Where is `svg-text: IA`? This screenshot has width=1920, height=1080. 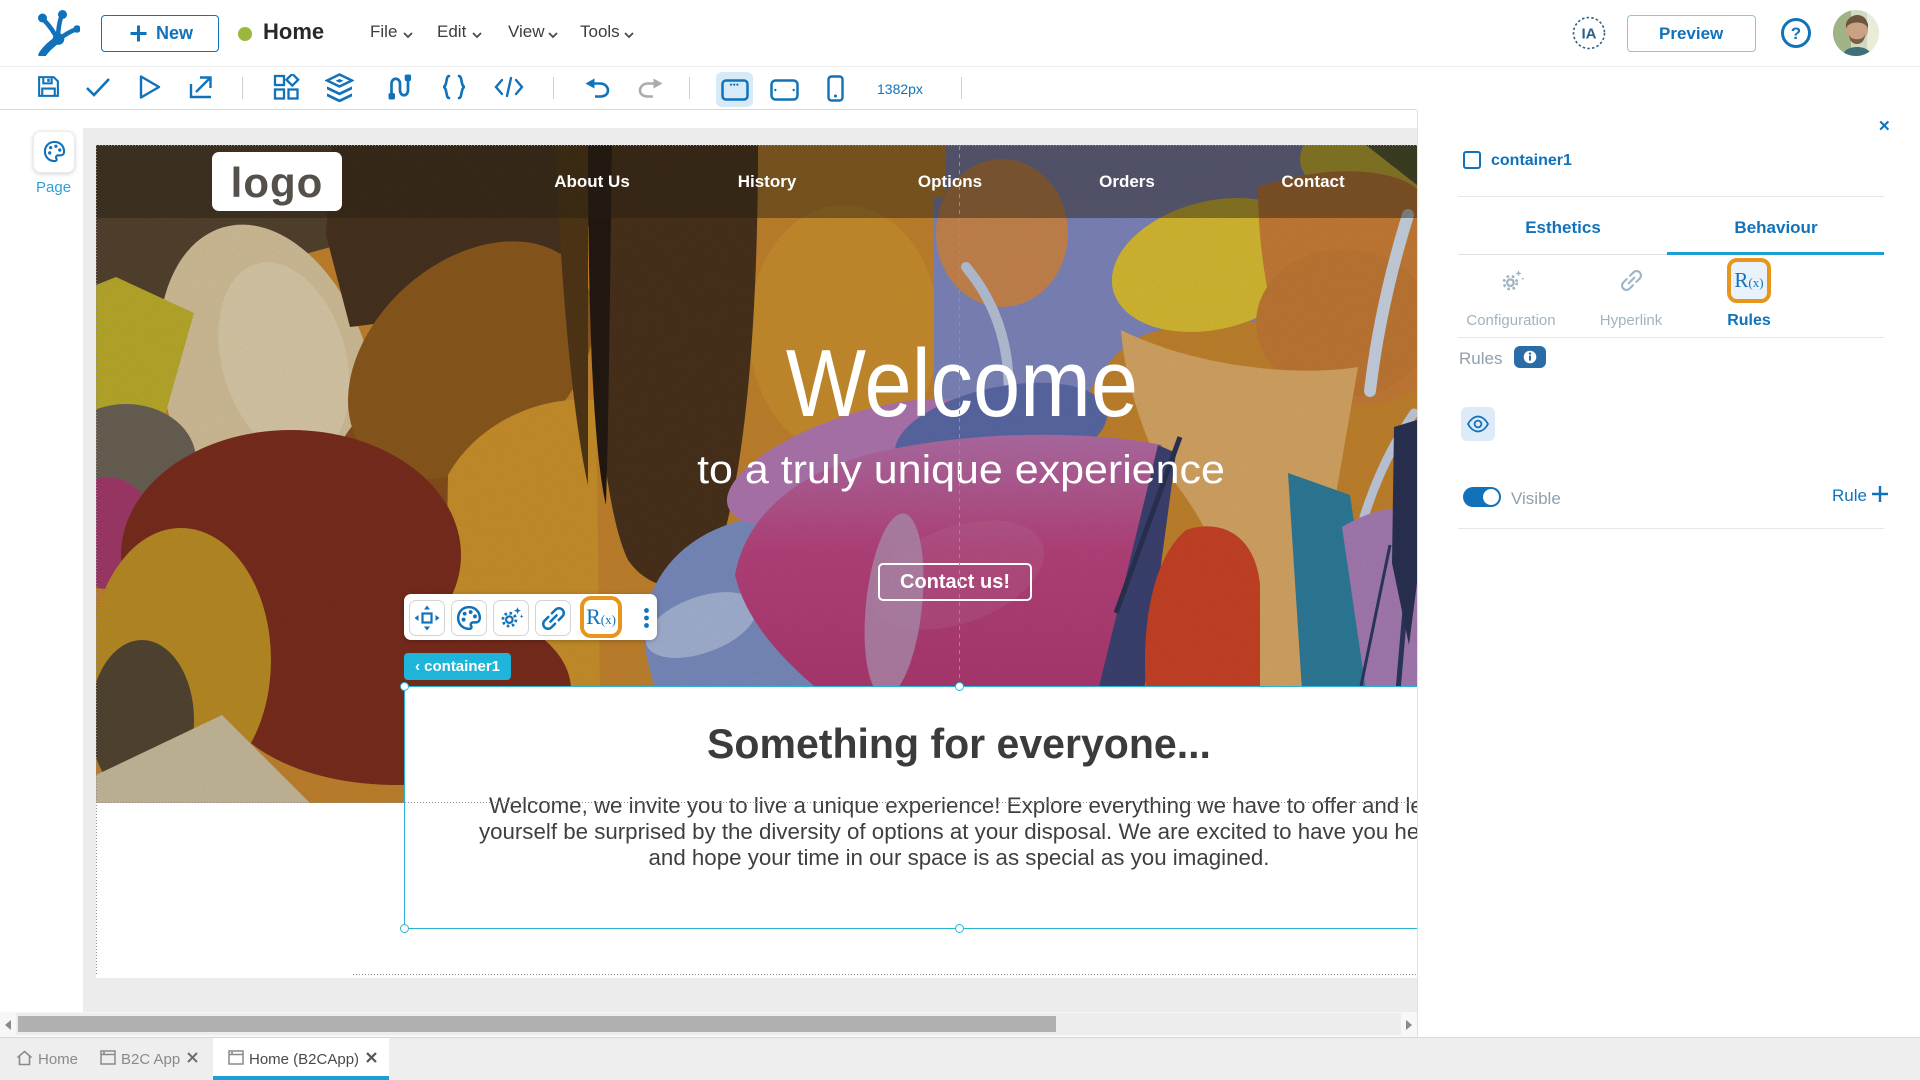
svg-text: IA is located at coordinates (1589, 34).